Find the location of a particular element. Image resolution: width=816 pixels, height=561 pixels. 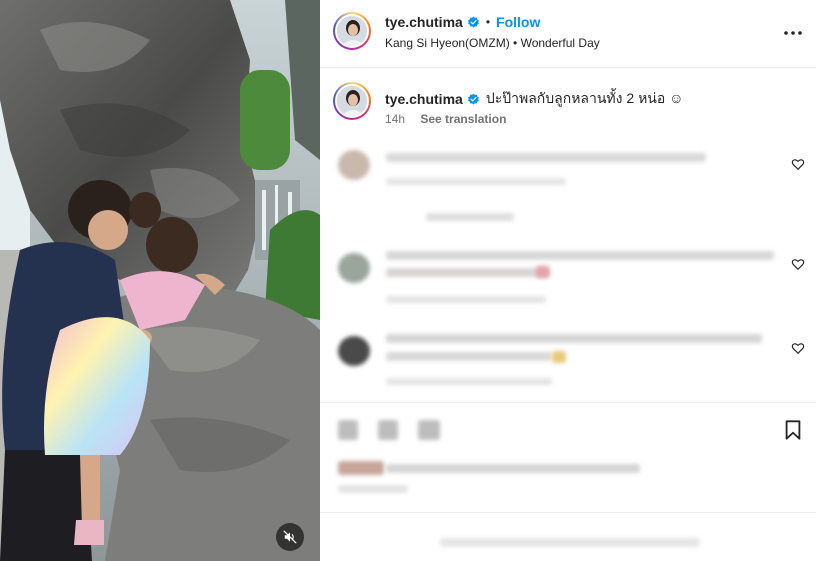

author-avatar is located at coordinates (352, 31).